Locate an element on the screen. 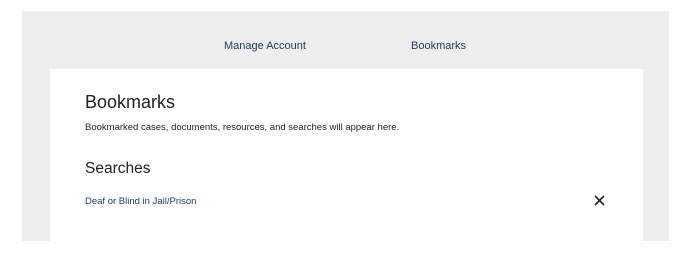 This screenshot has height=253, width=678. remove-bookmark-button is located at coordinates (599, 200).